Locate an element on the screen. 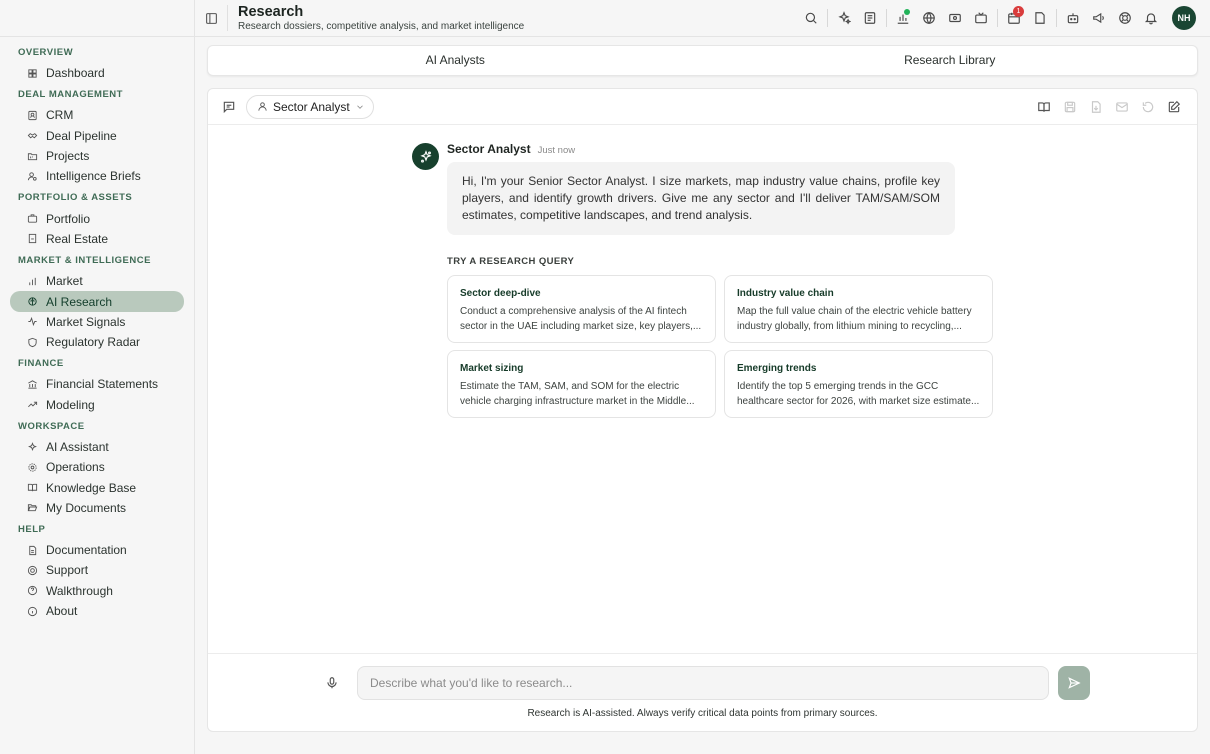 The width and height of the screenshot is (1210, 754). suggestions-label: TRY A RESEARCH QUERY is located at coordinates (511, 261).